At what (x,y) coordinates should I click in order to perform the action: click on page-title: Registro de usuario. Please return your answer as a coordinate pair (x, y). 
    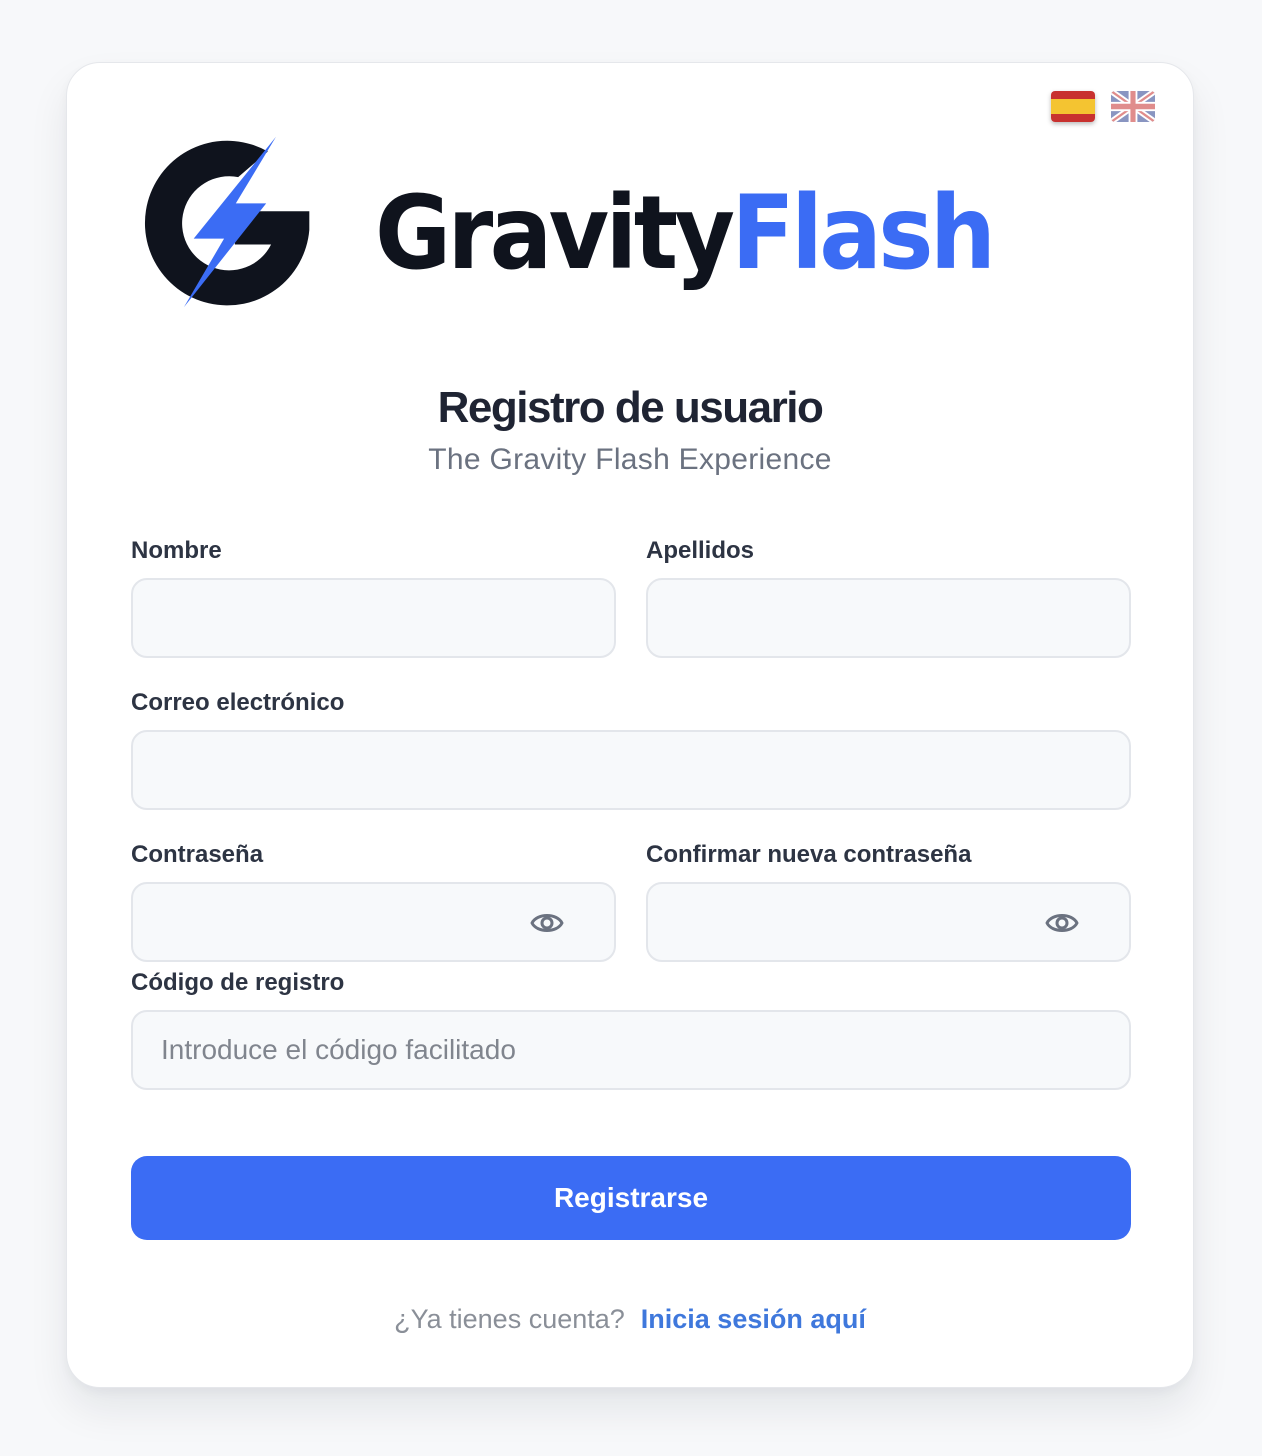
    Looking at the image, I should click on (630, 407).